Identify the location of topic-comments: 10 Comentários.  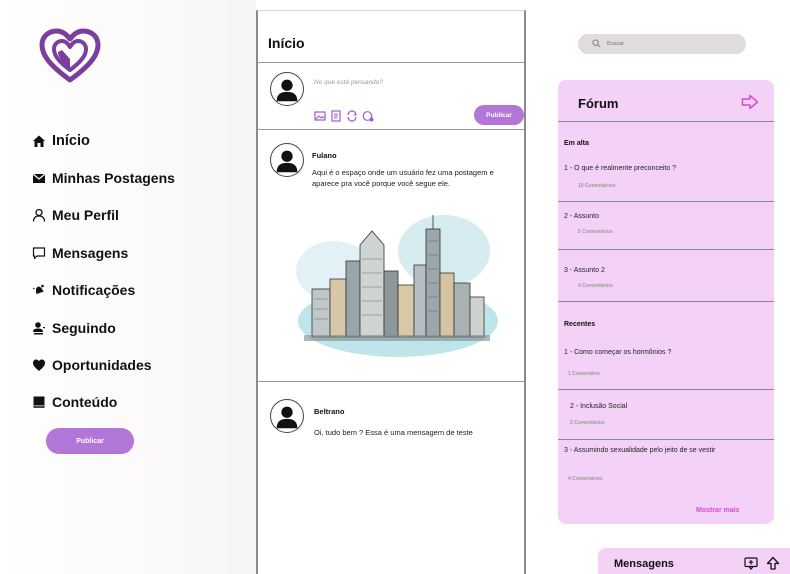
(597, 186).